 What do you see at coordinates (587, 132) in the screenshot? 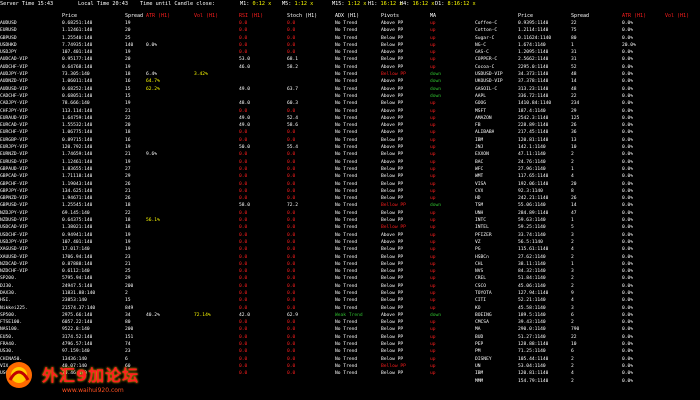
I see `table-row: ALIBABA 217.45:1140 36 0.0%` at bounding box center [587, 132].